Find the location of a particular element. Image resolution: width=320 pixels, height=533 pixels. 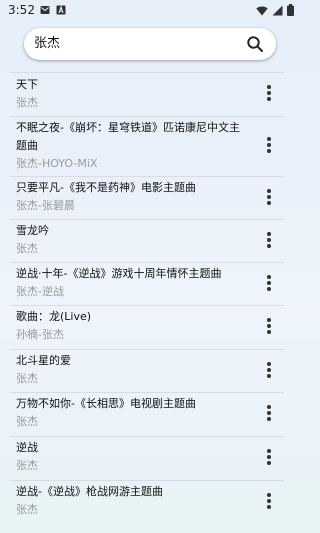

signal-icon is located at coordinates (277, 10).